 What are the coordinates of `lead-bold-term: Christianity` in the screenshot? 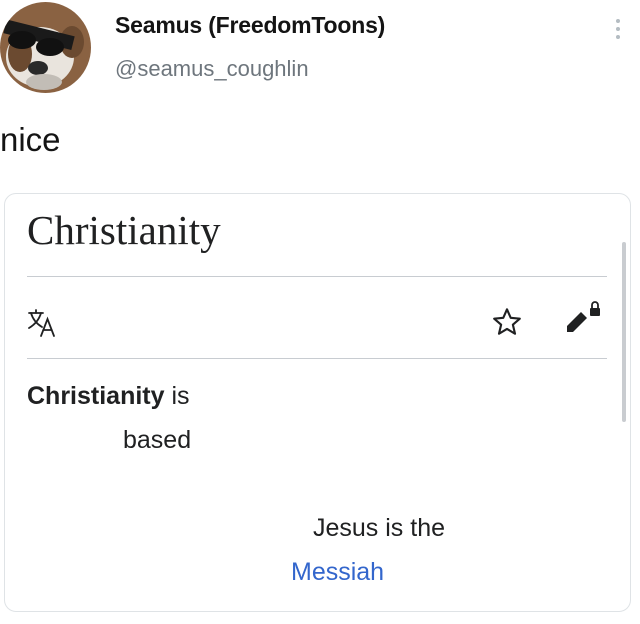 It's located at (96, 396).